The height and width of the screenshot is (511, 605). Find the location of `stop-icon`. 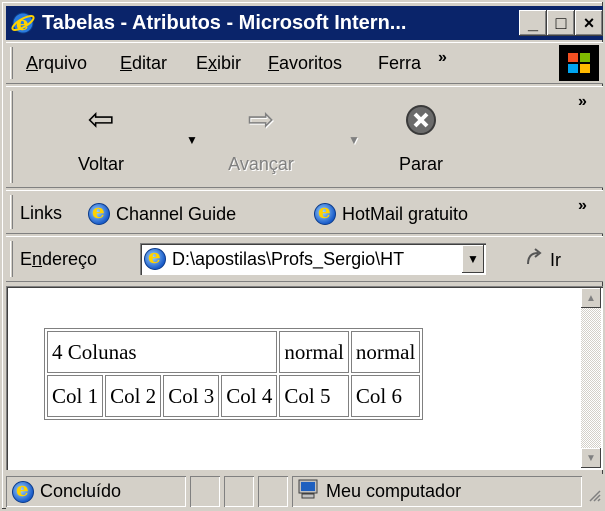

stop-icon is located at coordinates (421, 122).